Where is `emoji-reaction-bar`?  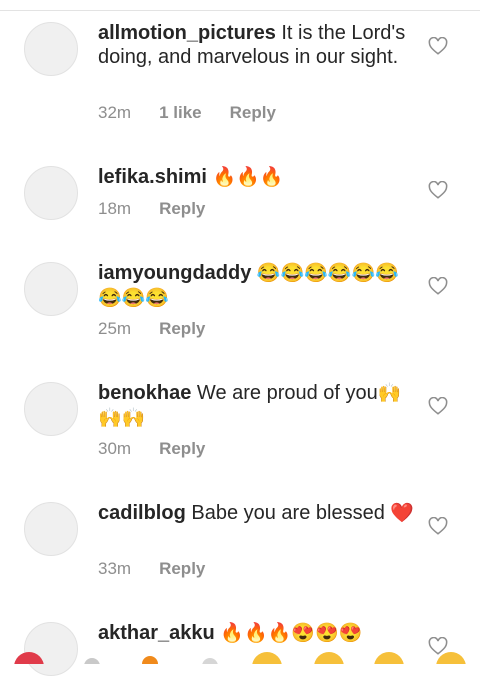
emoji-reaction-bar is located at coordinates (240, 658).